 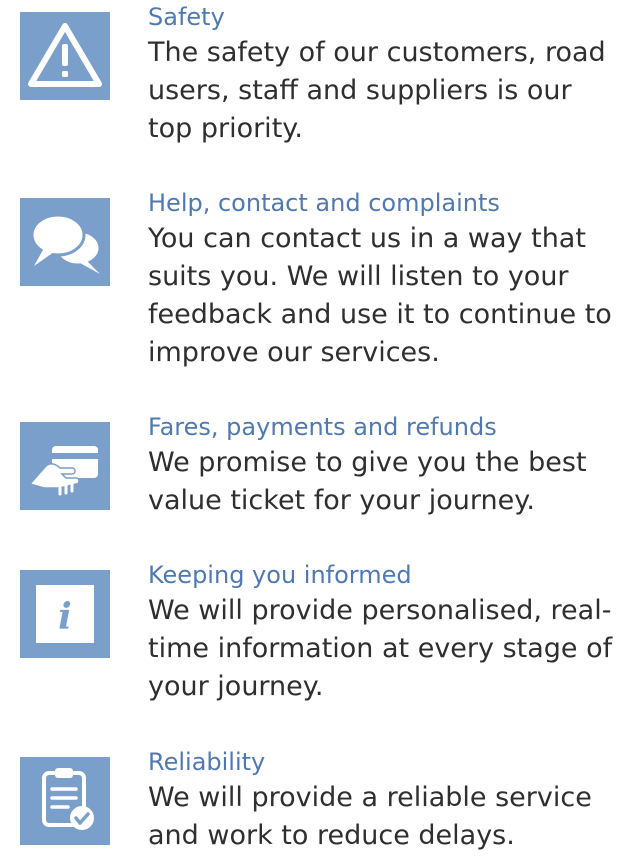 I want to click on warning-icon, so click(x=65, y=56).